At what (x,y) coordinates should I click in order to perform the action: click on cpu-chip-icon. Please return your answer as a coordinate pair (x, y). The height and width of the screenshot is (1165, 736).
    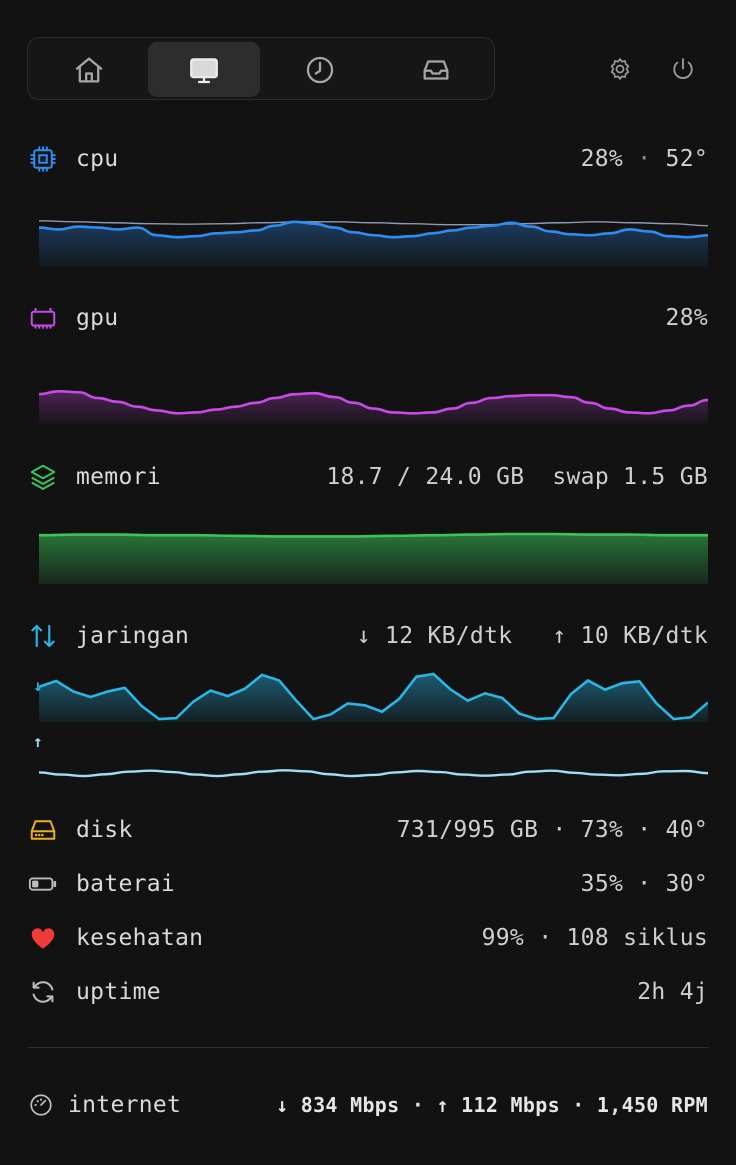
    Looking at the image, I should click on (43, 159).